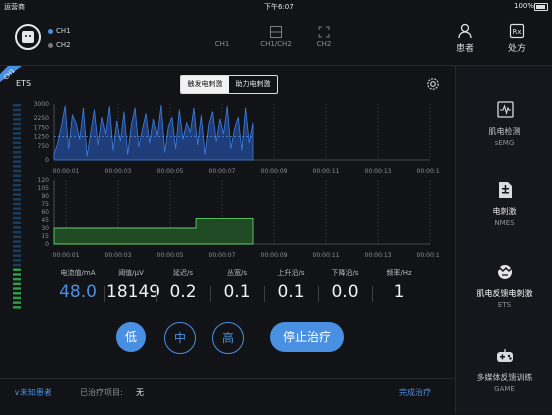  What do you see at coordinates (14, 7) in the screenshot?
I see `carrier-label: 运营商` at bounding box center [14, 7].